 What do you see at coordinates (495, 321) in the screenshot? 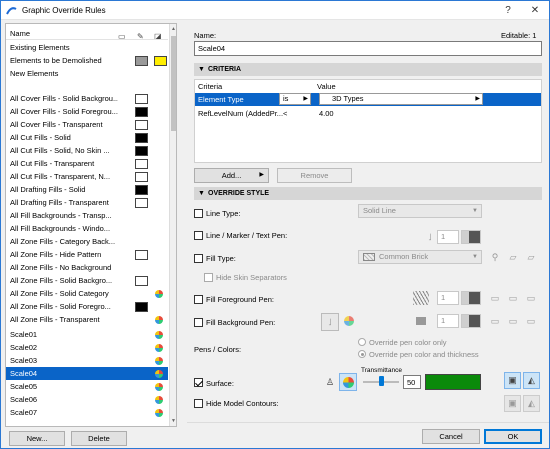
I see `bg-pen-option1-icon: ▭` at bounding box center [495, 321].